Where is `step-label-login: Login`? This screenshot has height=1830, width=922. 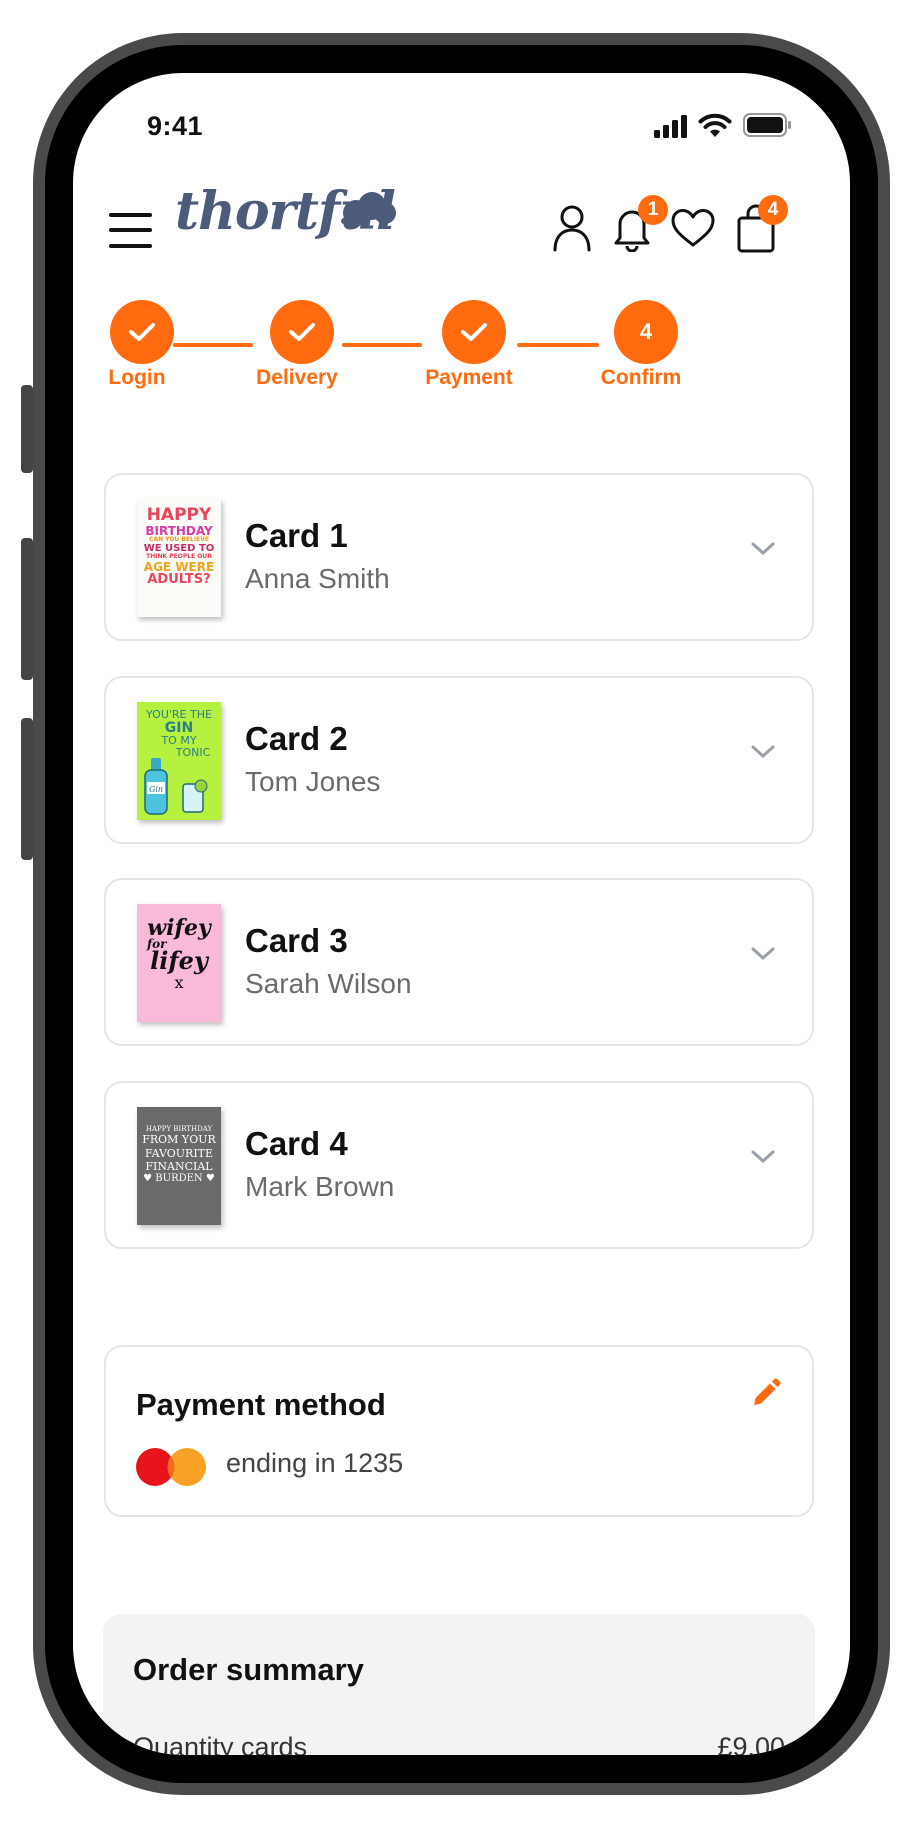 step-label-login: Login is located at coordinates (137, 377).